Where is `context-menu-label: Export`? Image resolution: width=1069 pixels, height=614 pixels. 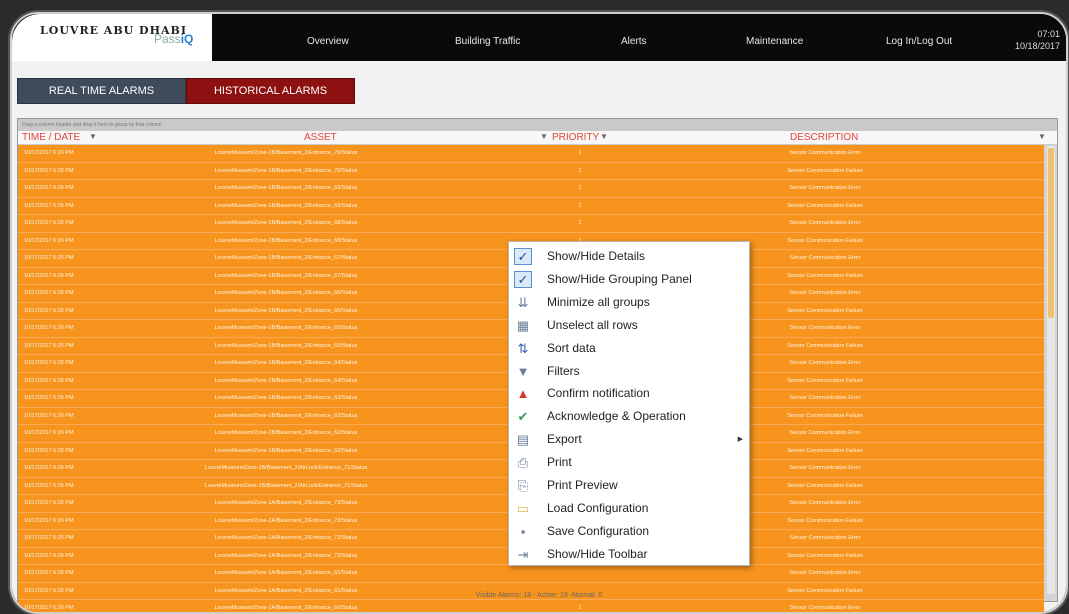 context-menu-label: Export is located at coordinates (564, 439).